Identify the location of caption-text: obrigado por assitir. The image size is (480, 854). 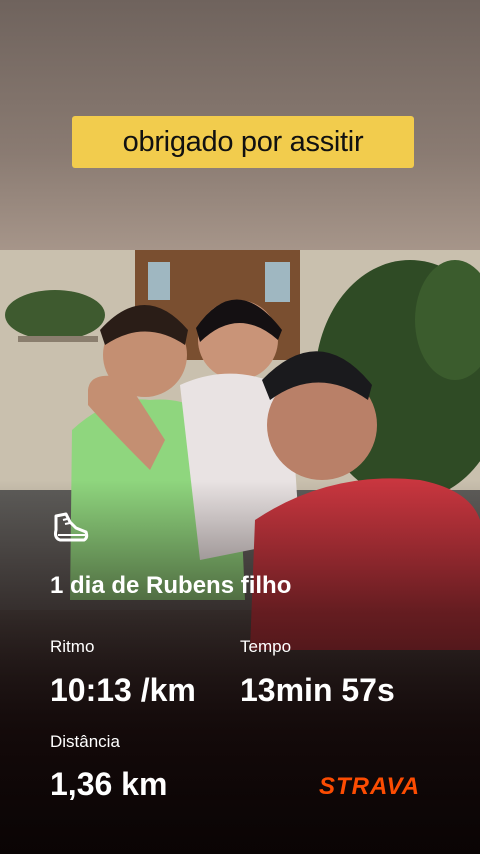
(243, 141).